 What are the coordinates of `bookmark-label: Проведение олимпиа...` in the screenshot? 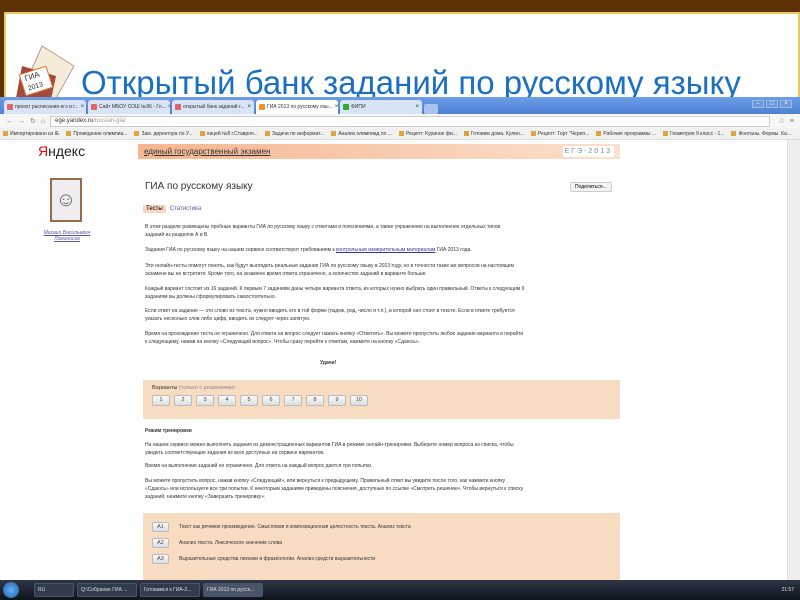 It's located at (100, 133).